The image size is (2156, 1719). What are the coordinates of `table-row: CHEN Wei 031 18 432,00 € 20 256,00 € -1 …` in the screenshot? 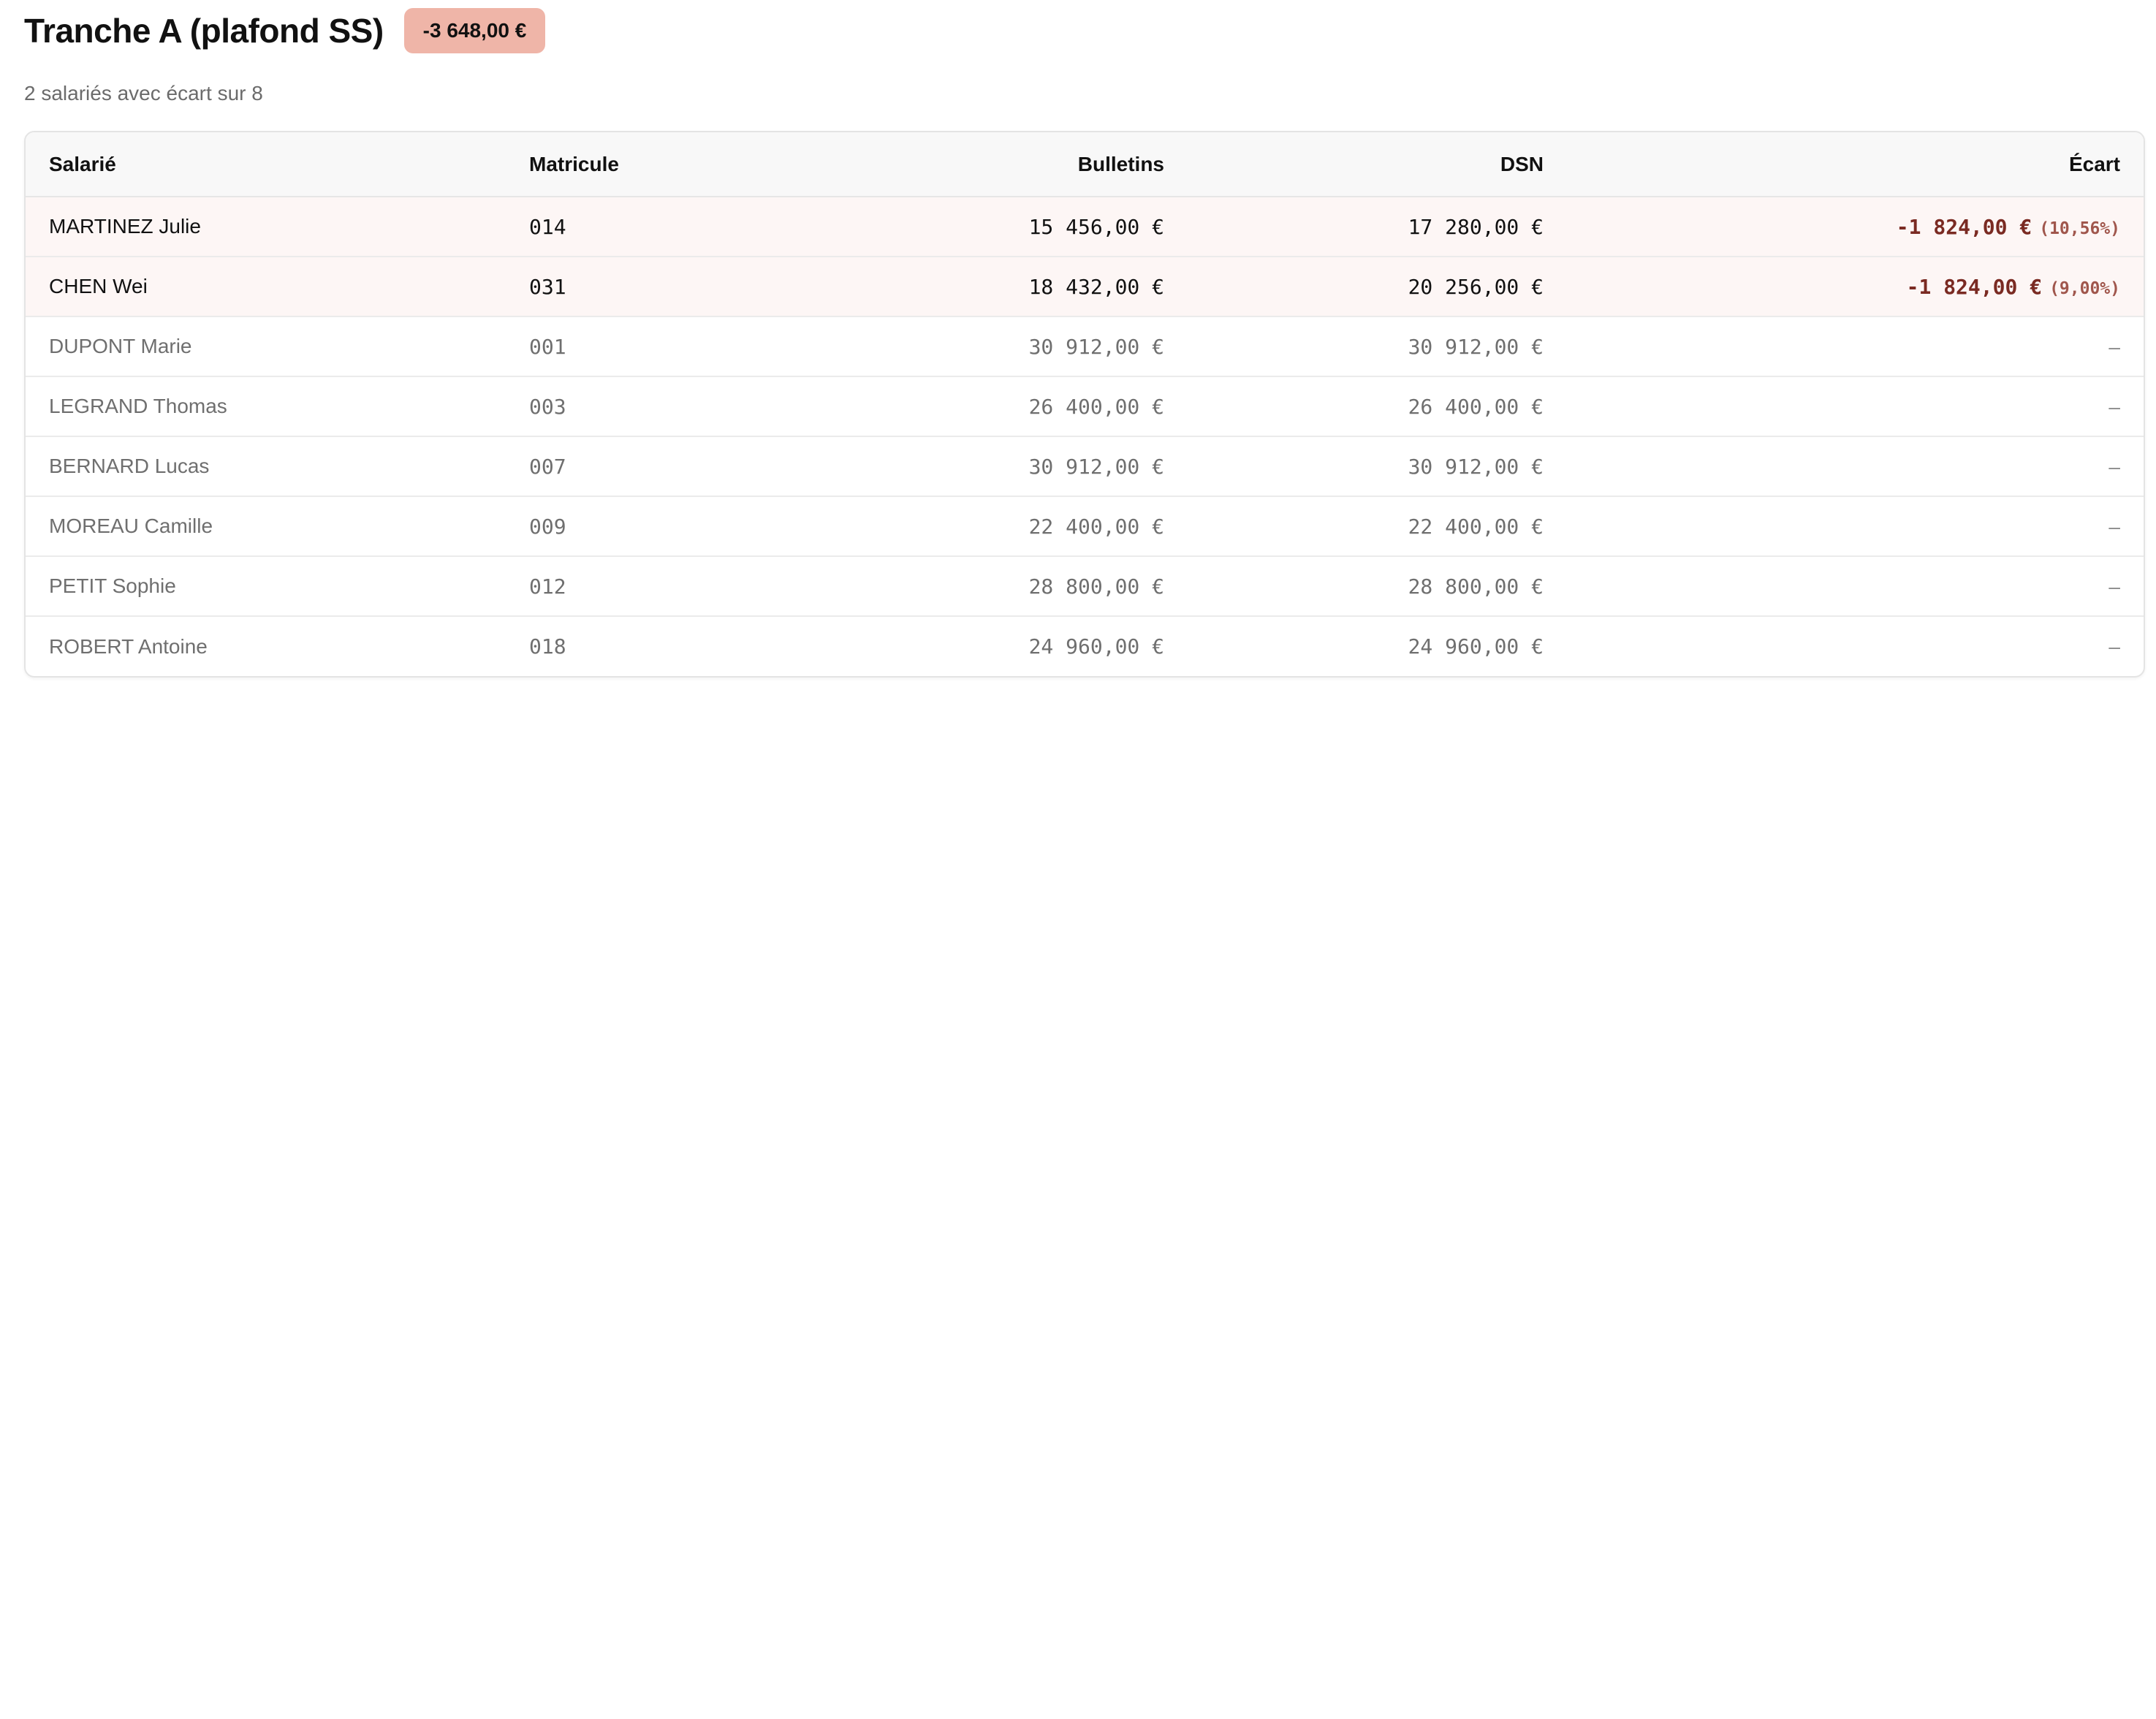 It's located at (1085, 286).